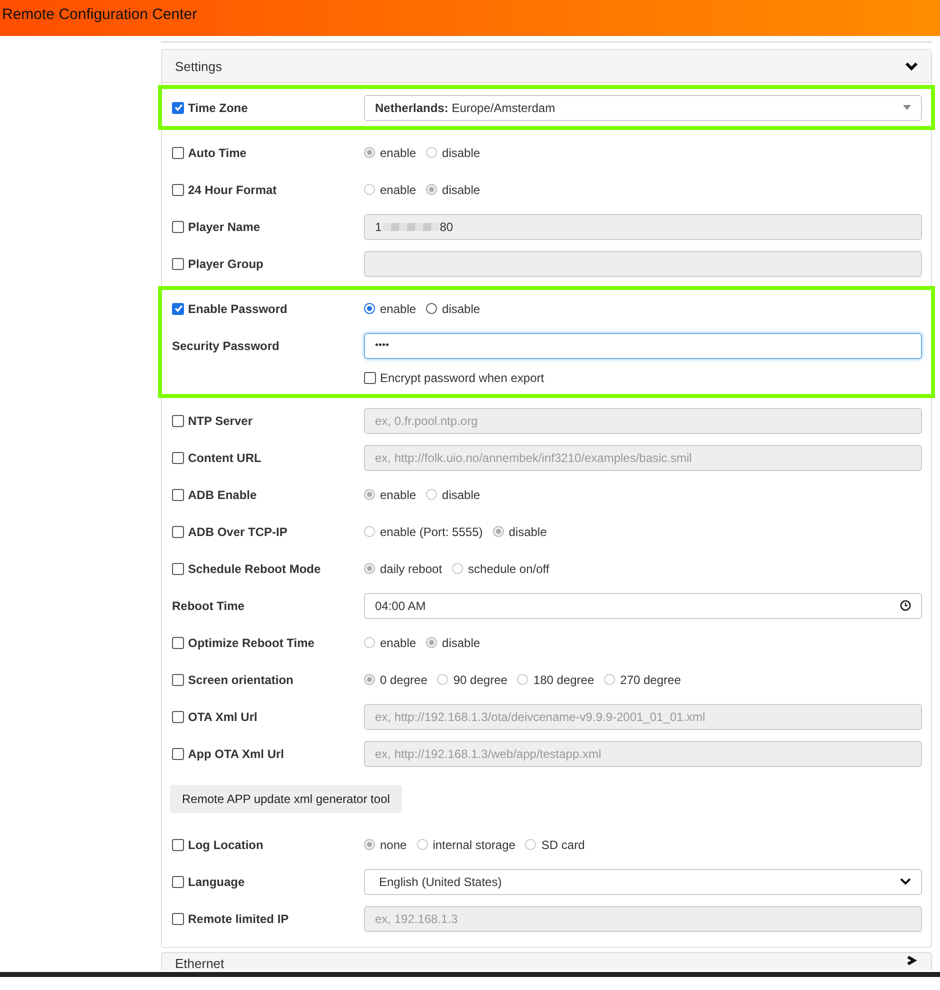 The image size is (940, 990). What do you see at coordinates (222, 495) in the screenshot?
I see `setting-label: ADB Enable` at bounding box center [222, 495].